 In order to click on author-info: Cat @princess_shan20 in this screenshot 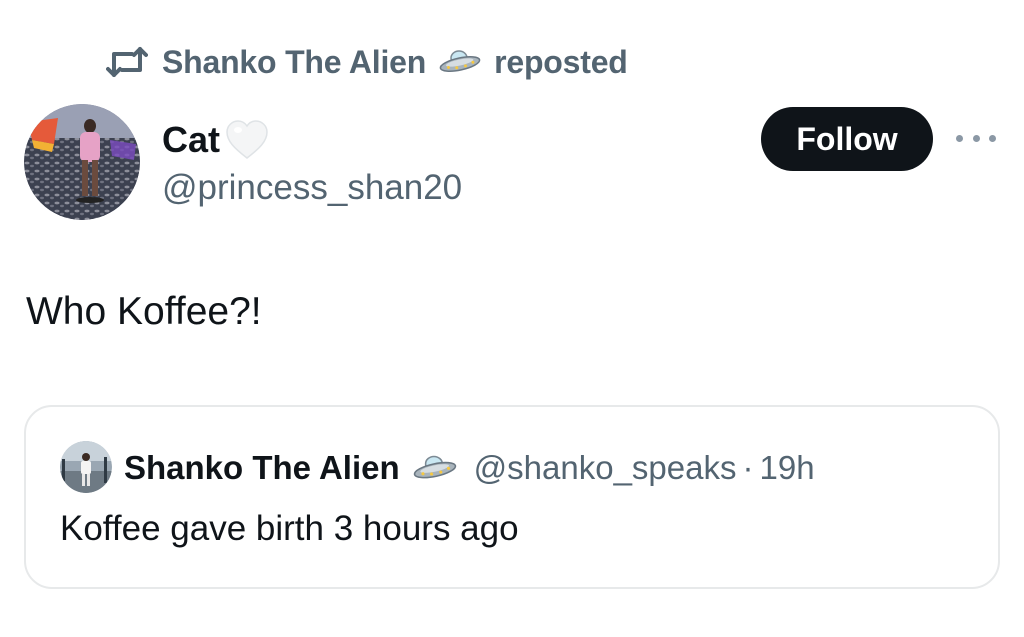, I will do `click(312, 161)`.